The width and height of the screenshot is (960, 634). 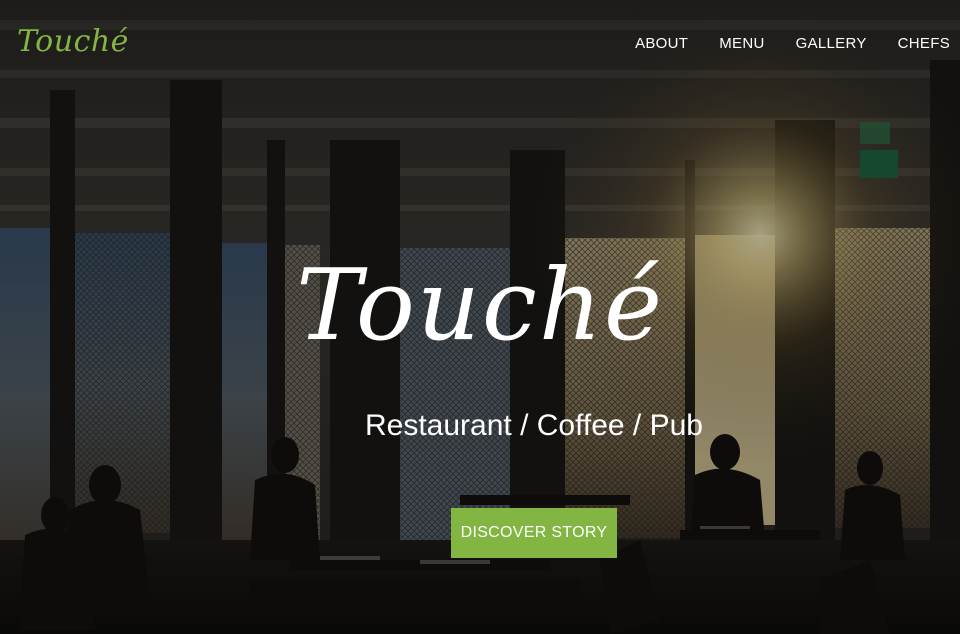 I want to click on hero-title: Touché, so click(x=480, y=306).